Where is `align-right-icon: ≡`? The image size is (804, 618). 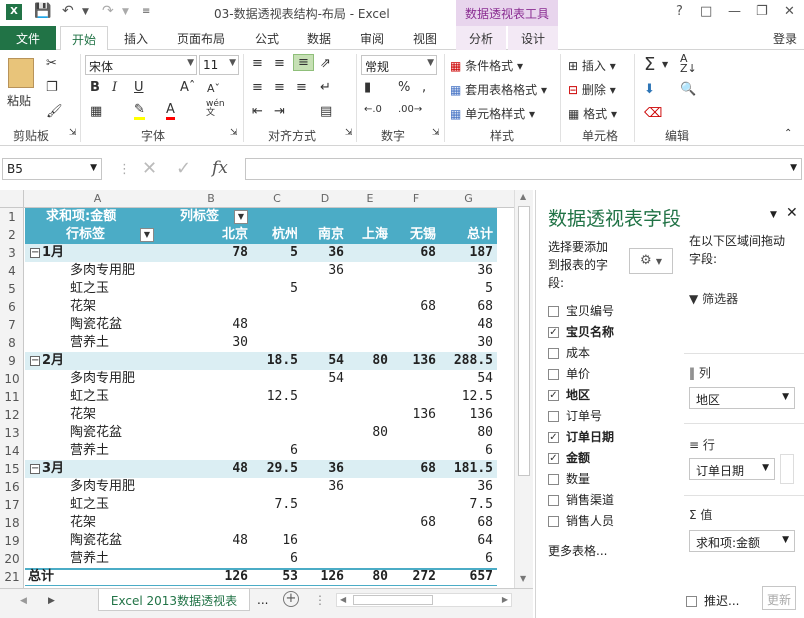 align-right-icon: ≡ is located at coordinates (301, 87).